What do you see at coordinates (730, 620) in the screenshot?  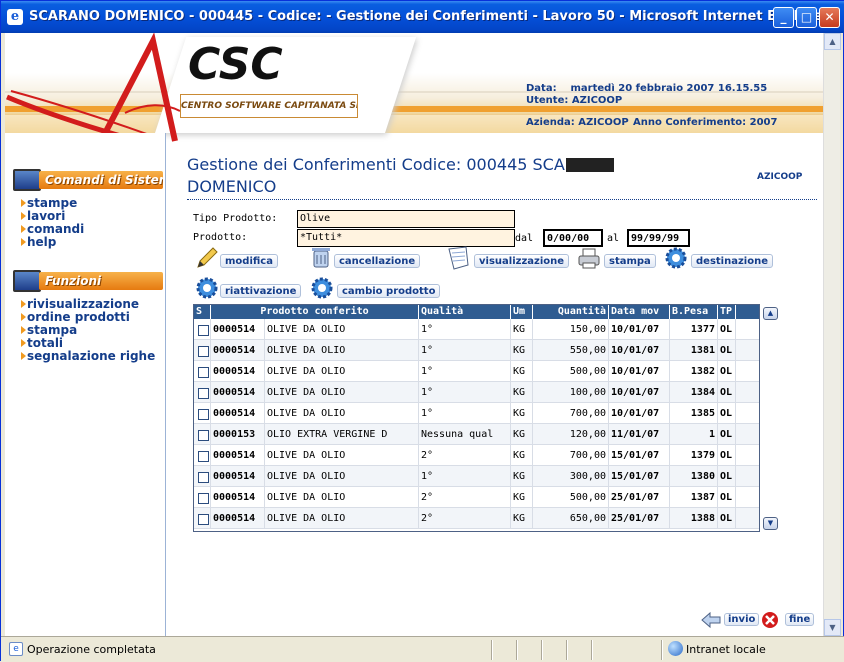 I see `invio-button: invio` at bounding box center [730, 620].